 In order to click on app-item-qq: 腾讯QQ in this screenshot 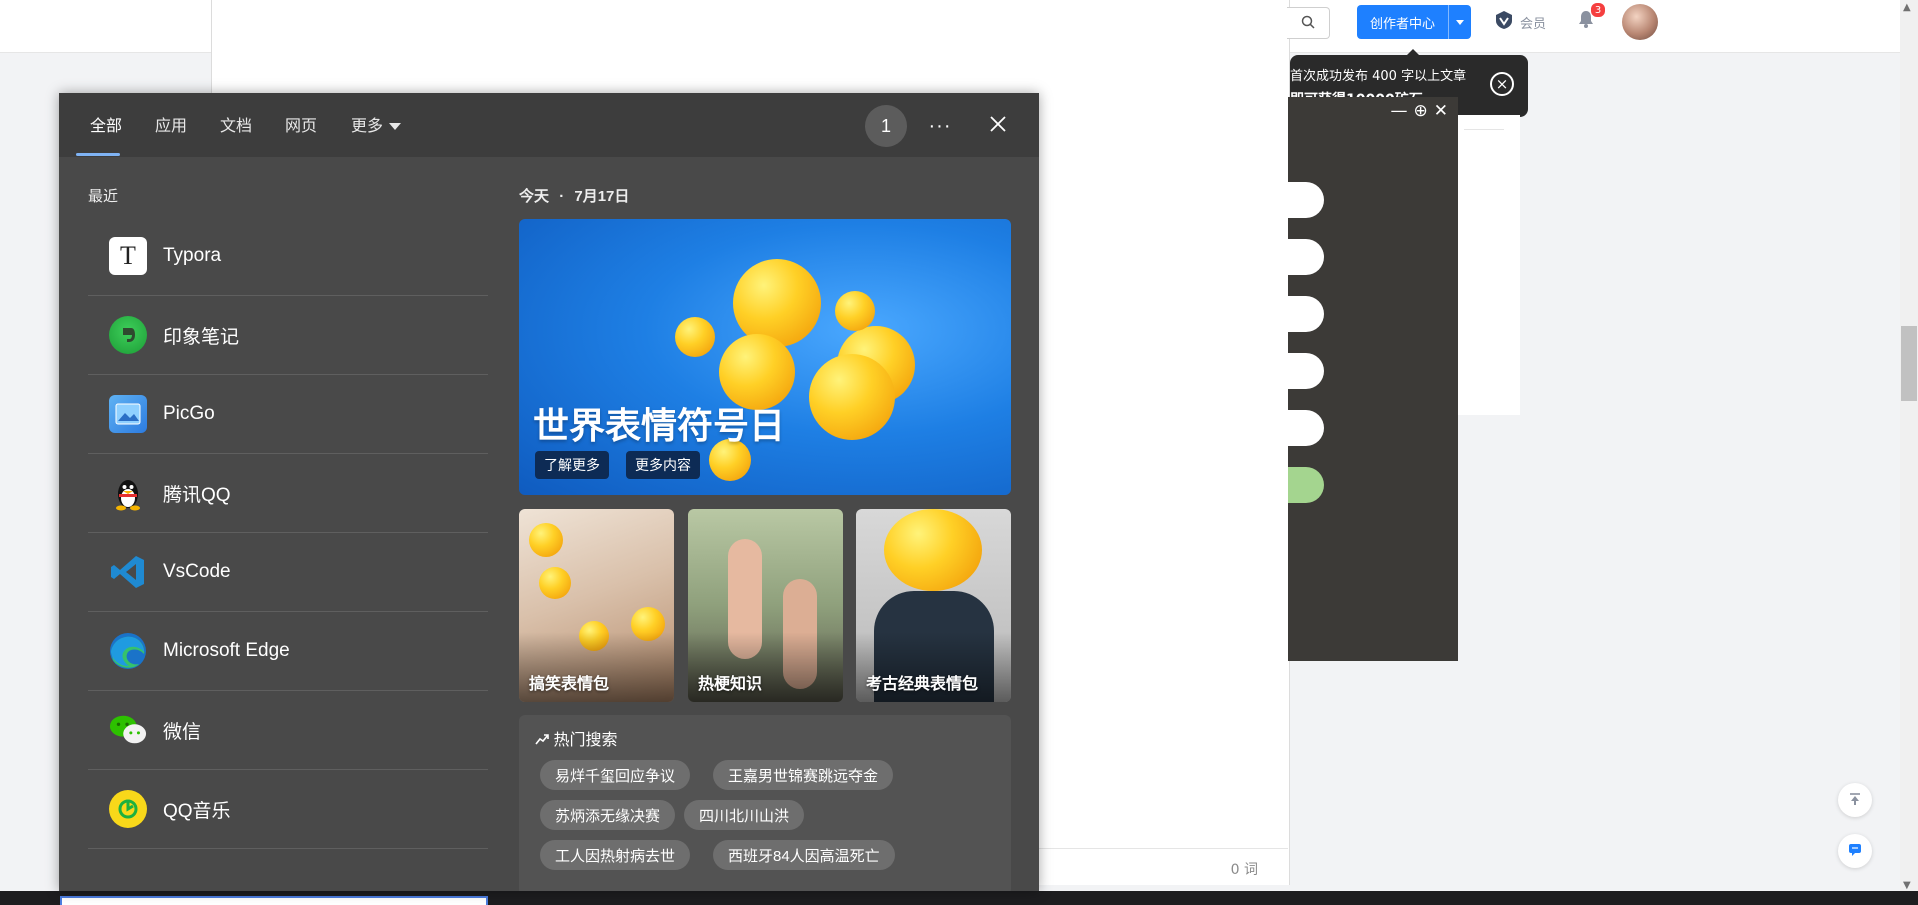, I will do `click(288, 493)`.